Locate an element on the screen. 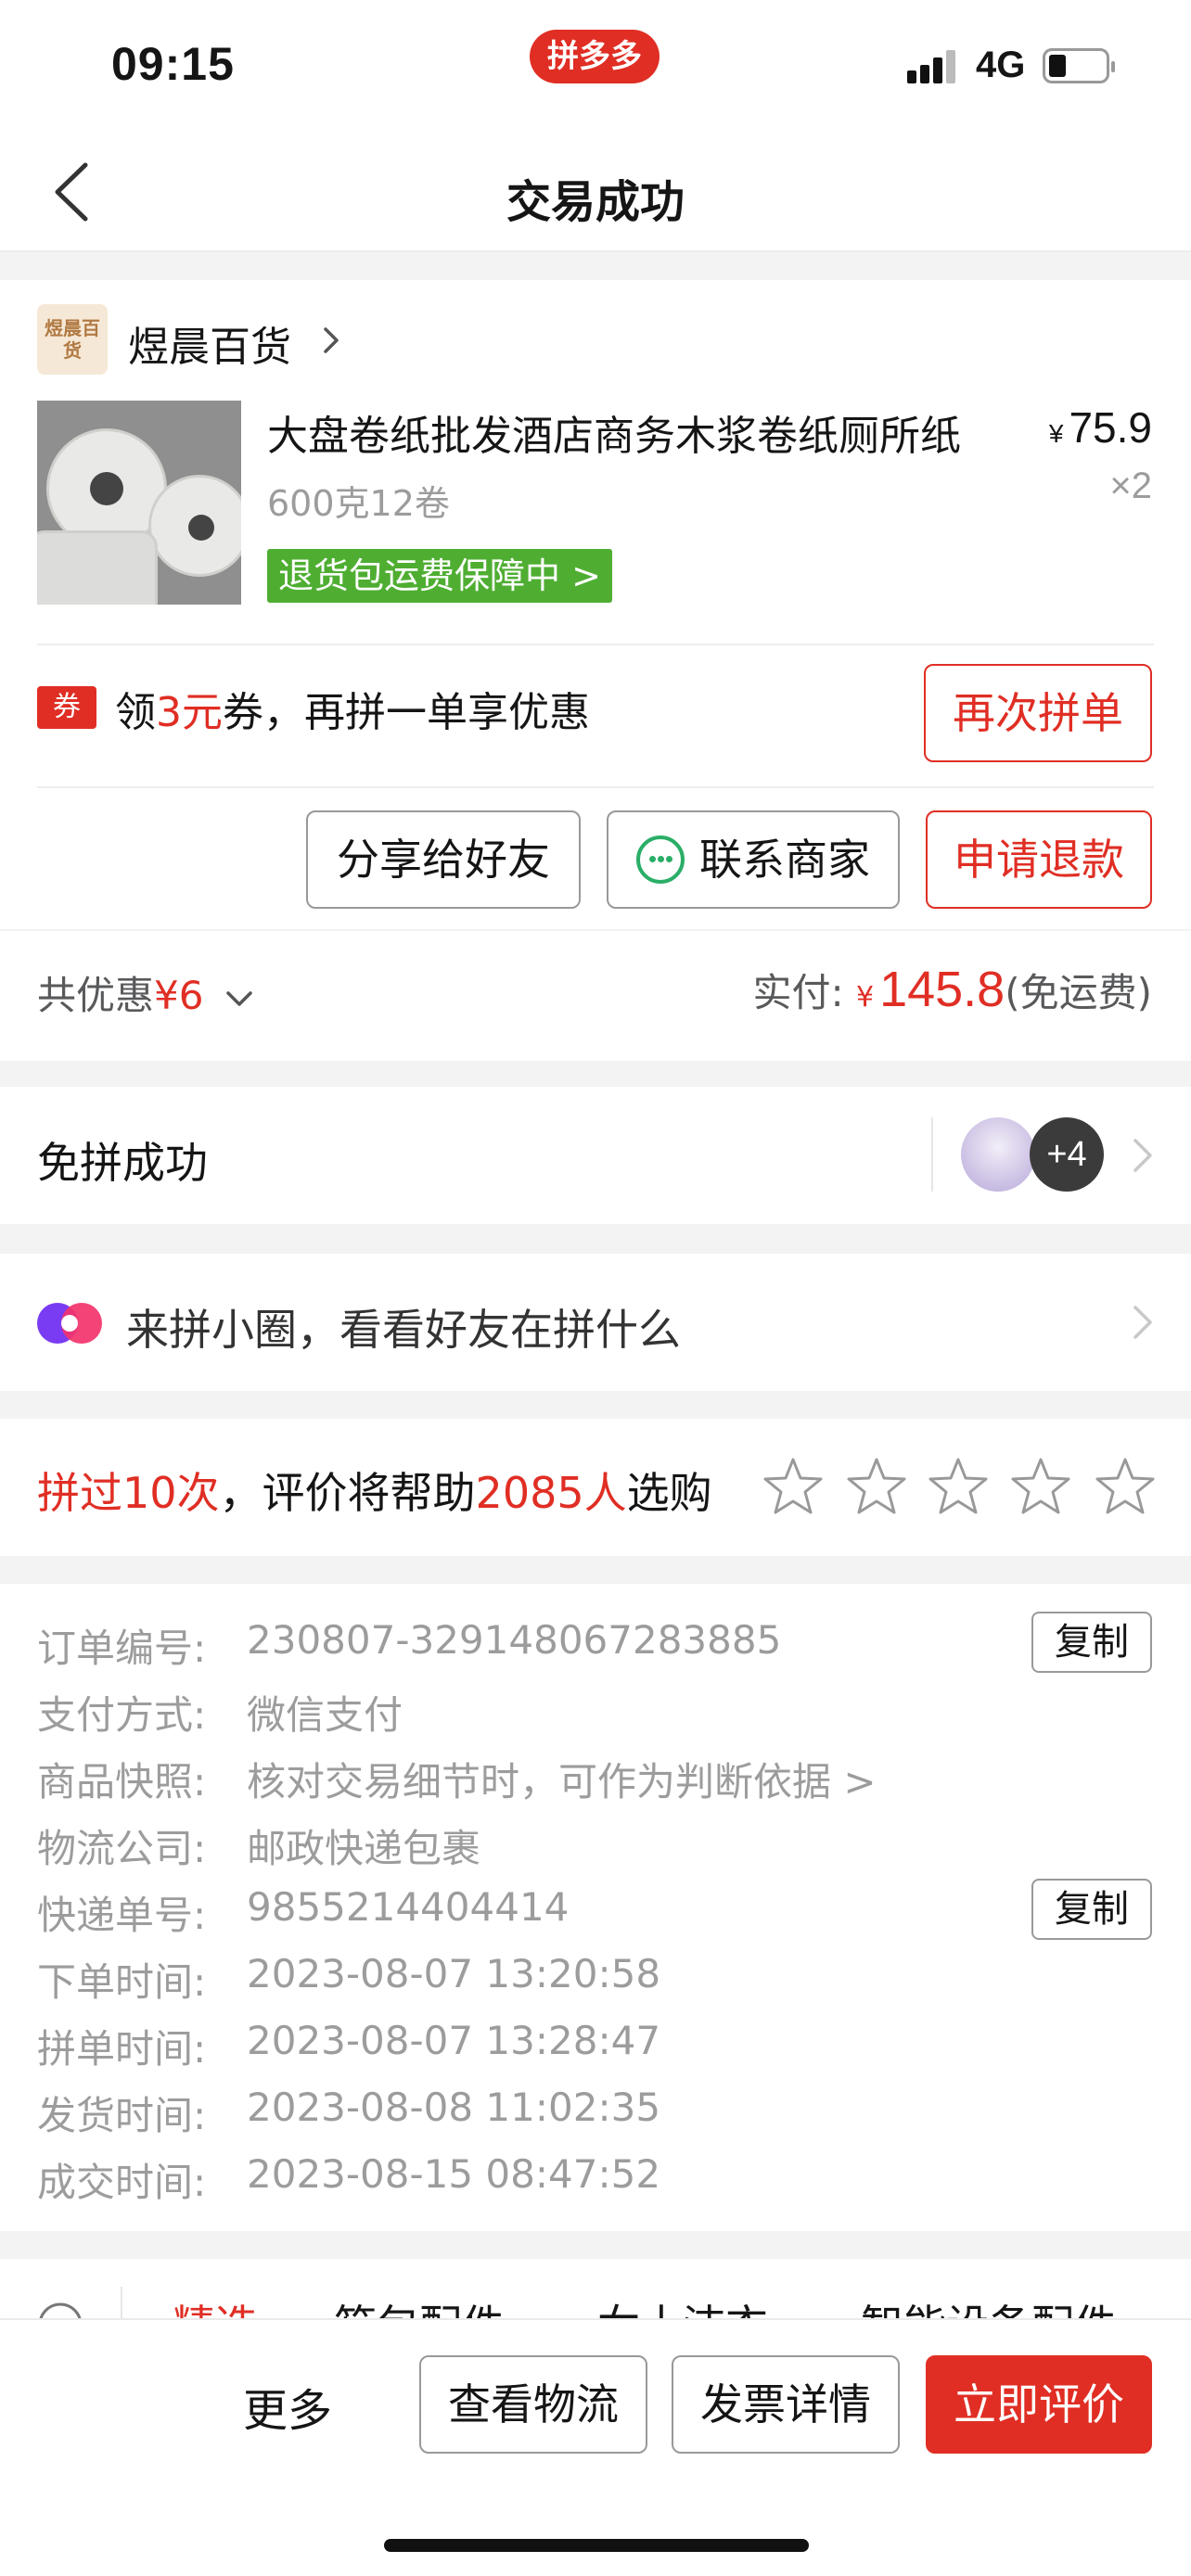 The width and height of the screenshot is (1191, 2576). review-suffix: 选购 is located at coordinates (669, 1493).